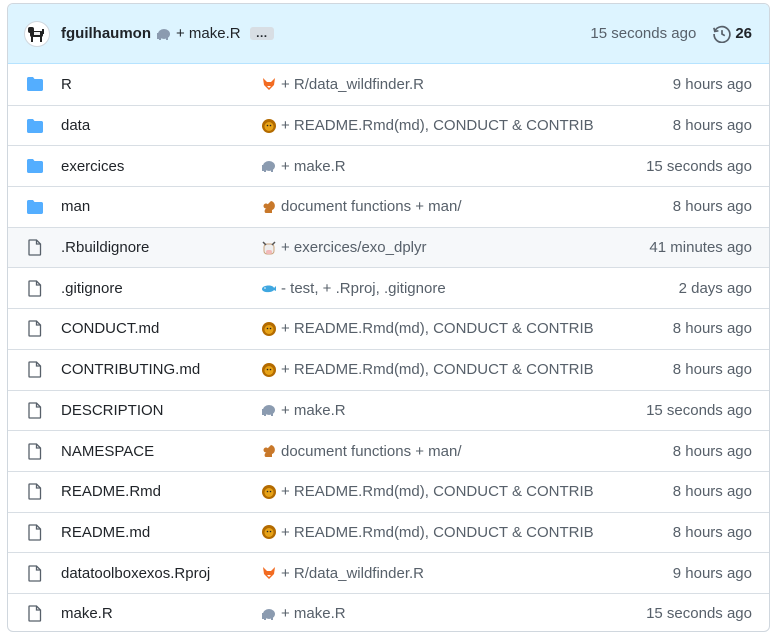  What do you see at coordinates (269, 248) in the screenshot?
I see `cow-icon` at bounding box center [269, 248].